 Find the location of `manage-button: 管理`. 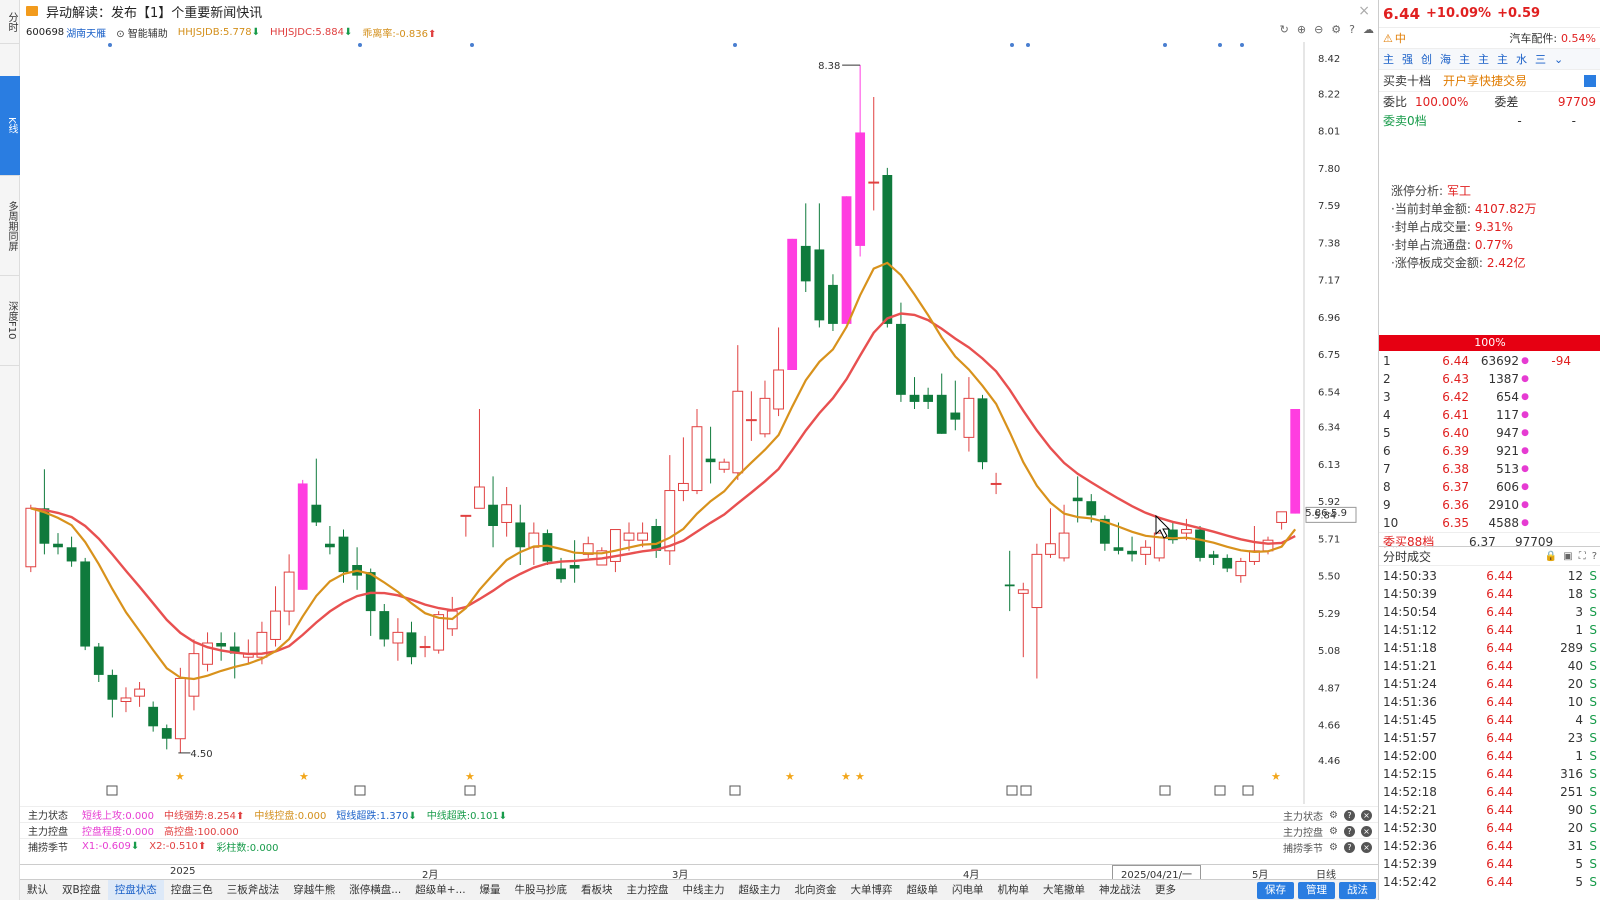

manage-button: 管理 is located at coordinates (1316, 890).